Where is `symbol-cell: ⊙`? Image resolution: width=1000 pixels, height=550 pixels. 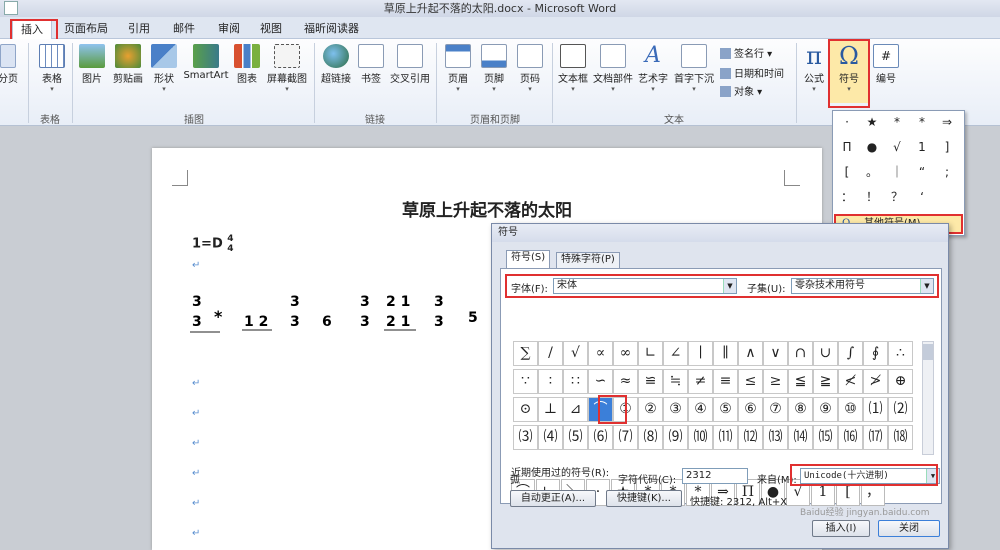 symbol-cell: ⊙ is located at coordinates (525, 409).